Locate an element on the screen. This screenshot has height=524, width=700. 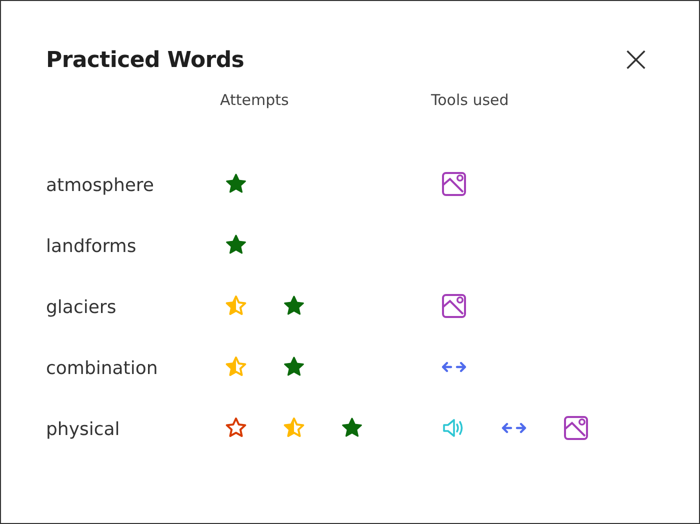
column-header: Attempts is located at coordinates (255, 100).